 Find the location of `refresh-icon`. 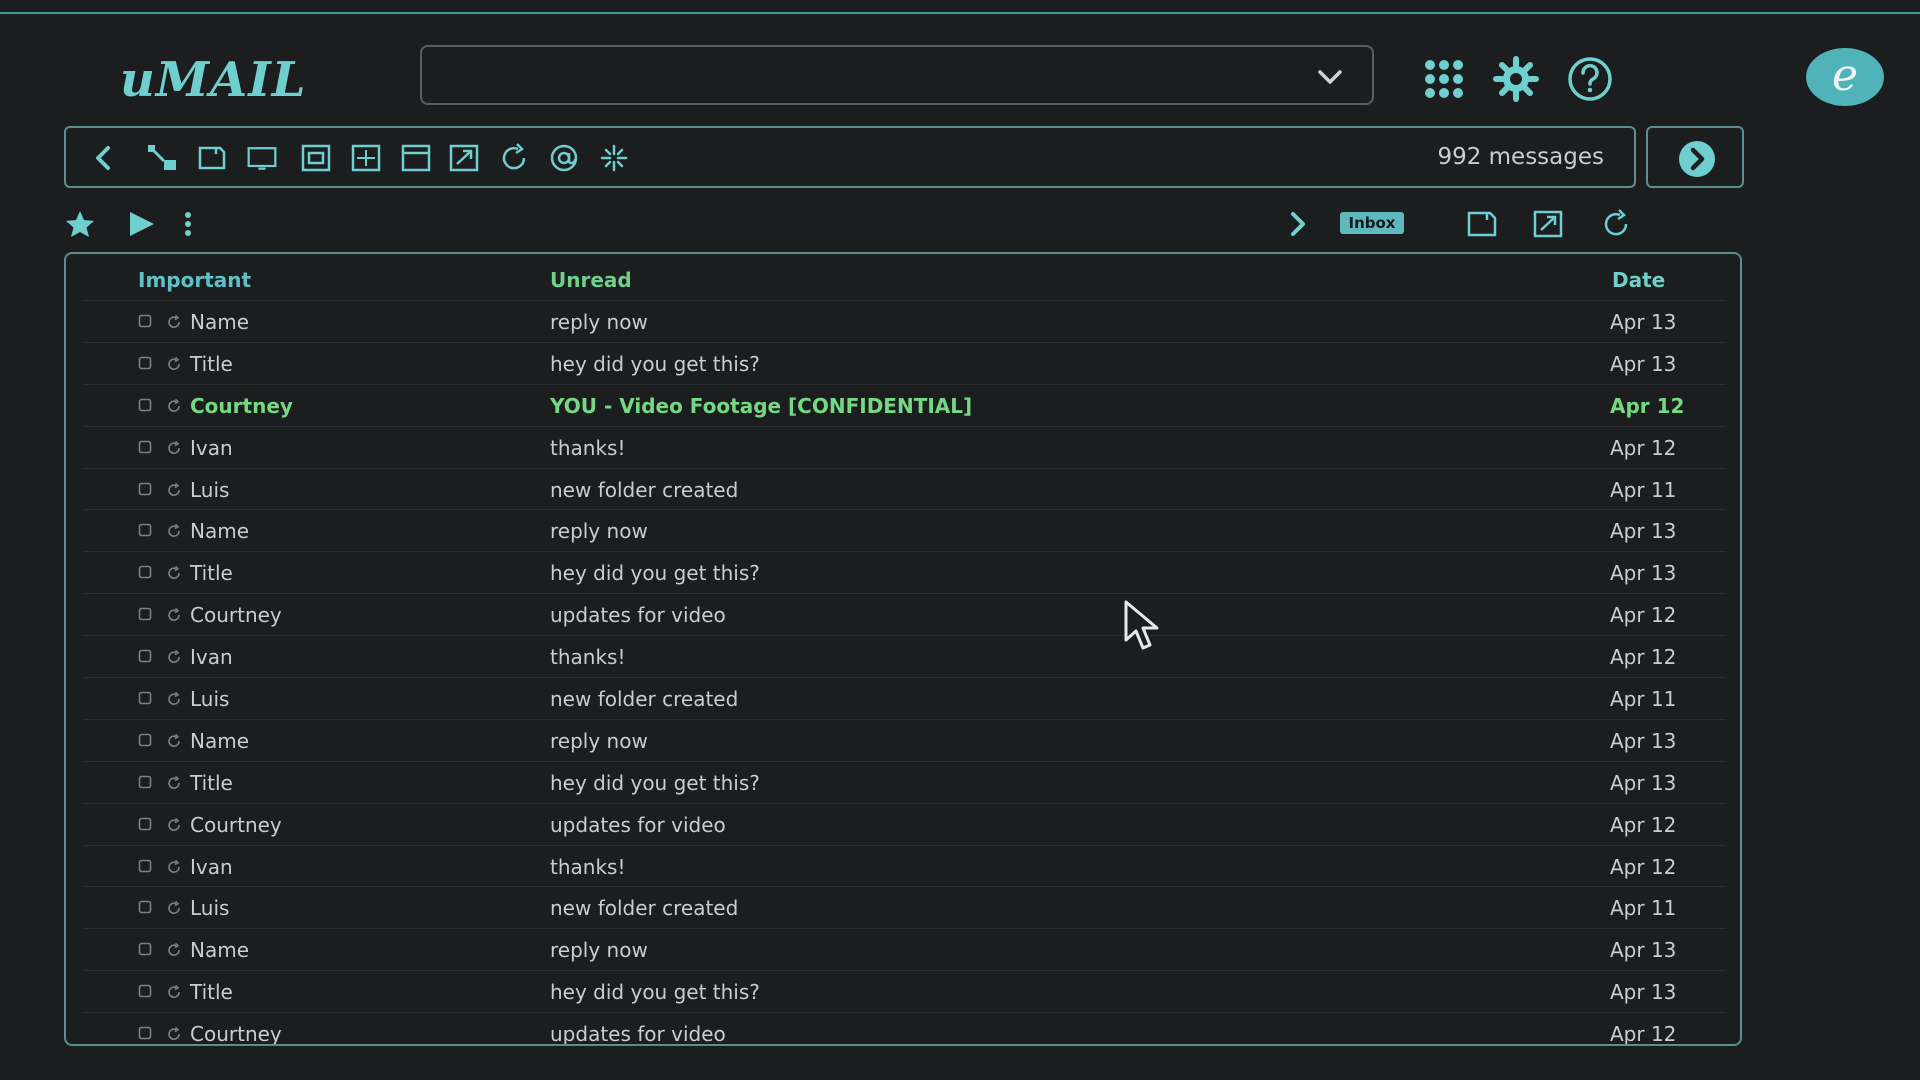

refresh-icon is located at coordinates (514, 158).